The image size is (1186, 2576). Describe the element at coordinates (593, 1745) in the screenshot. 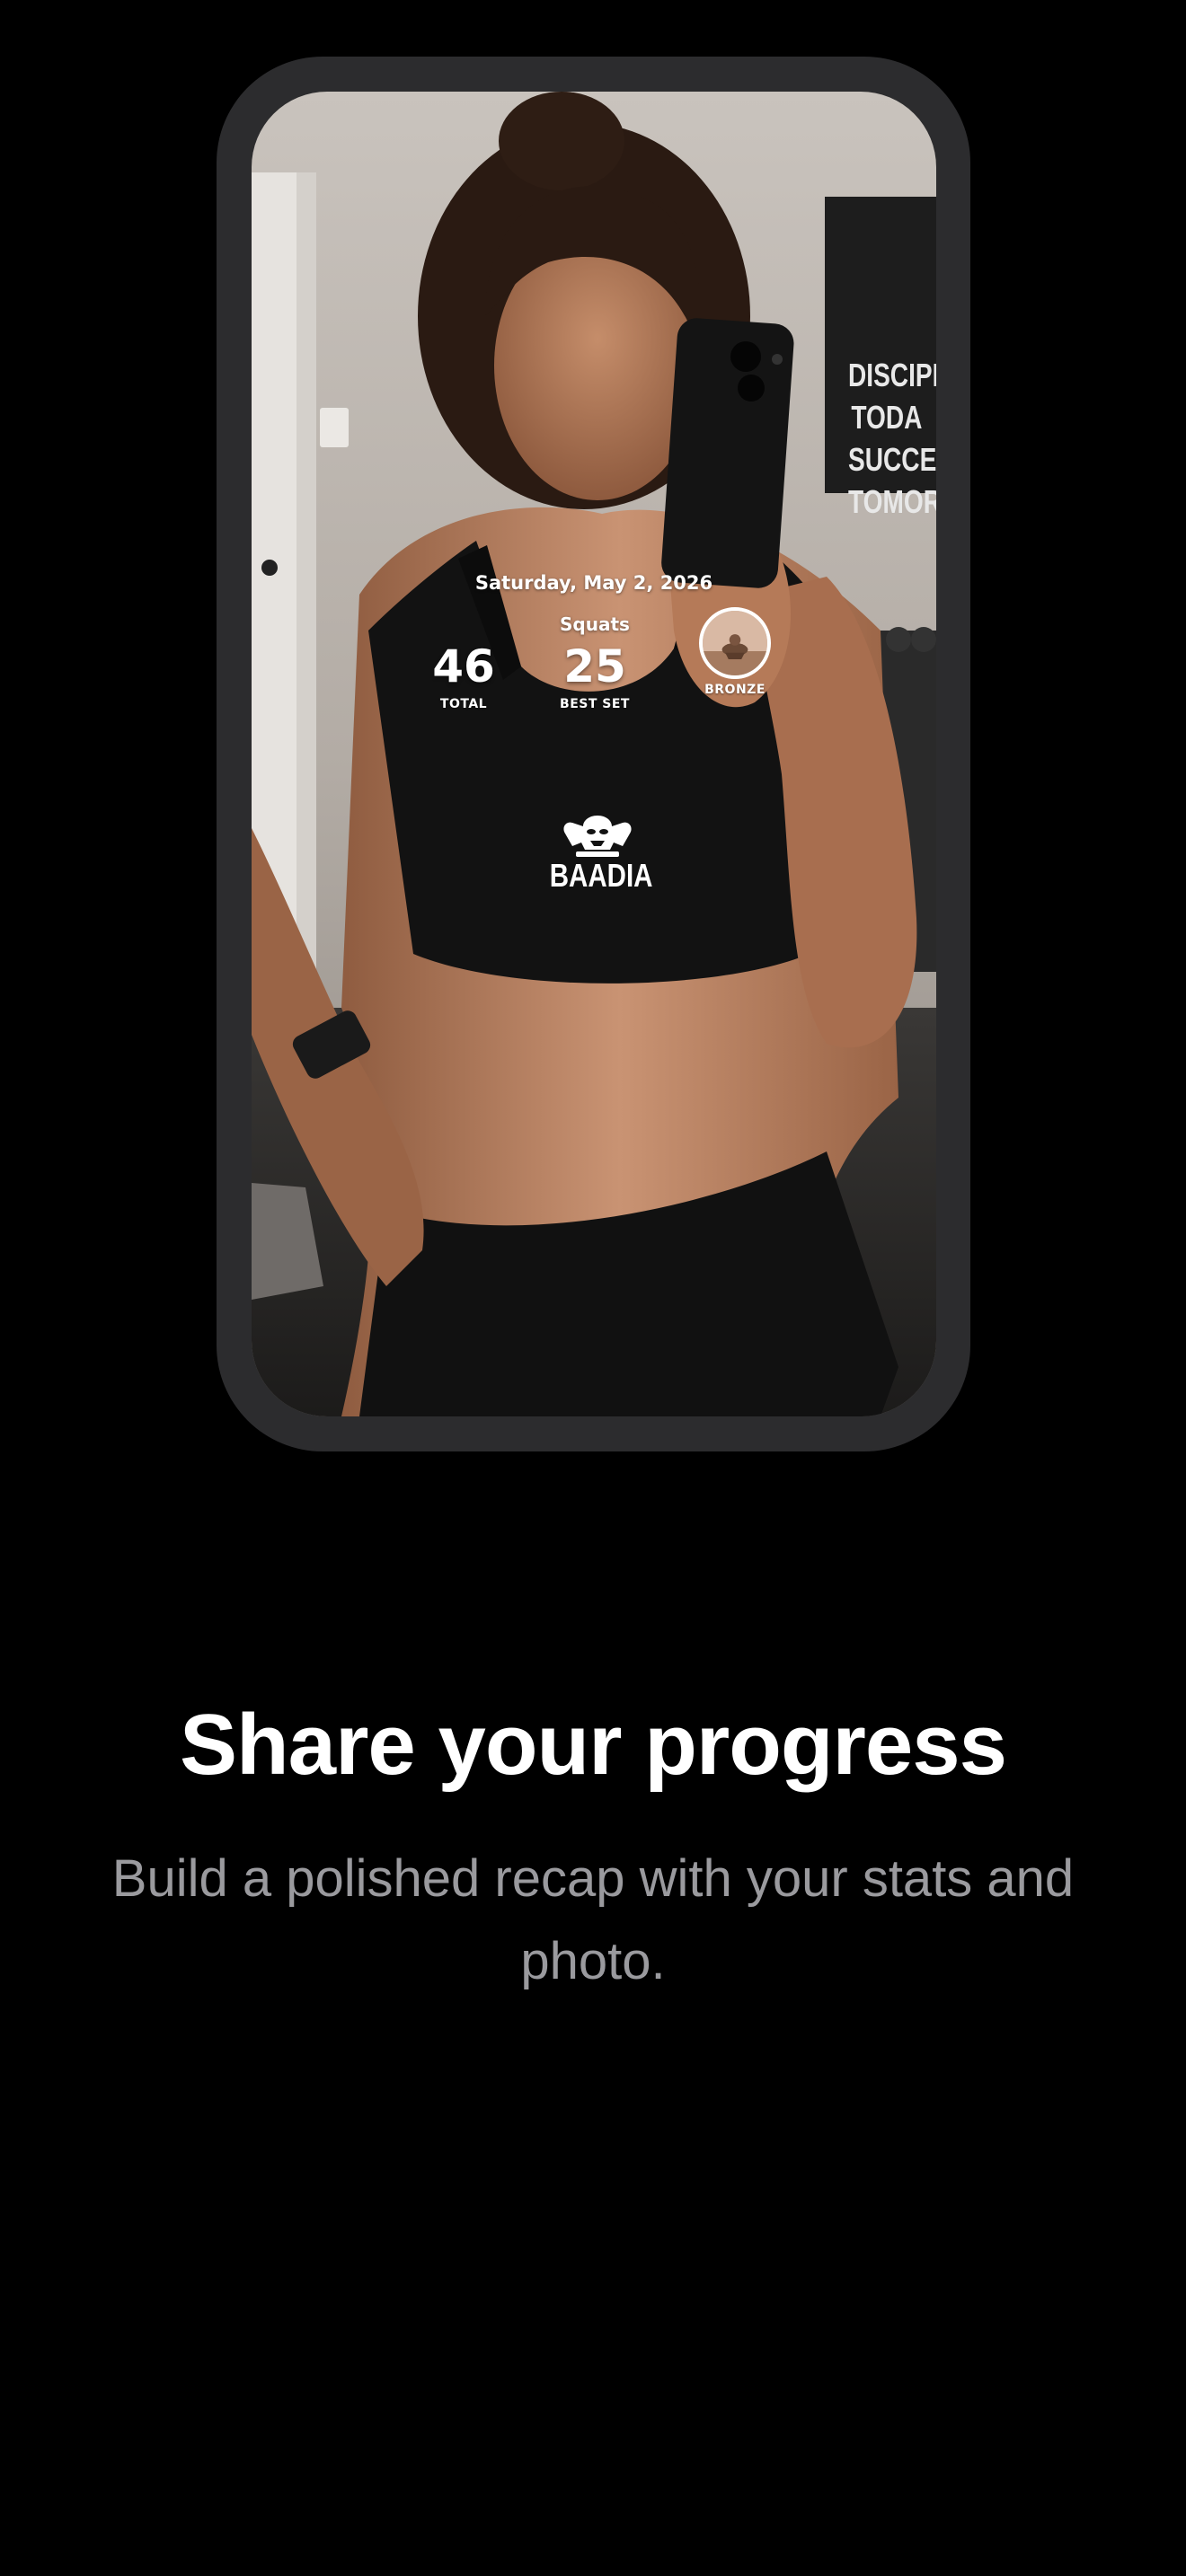

I see `onboarding-title: Share your progress` at that location.